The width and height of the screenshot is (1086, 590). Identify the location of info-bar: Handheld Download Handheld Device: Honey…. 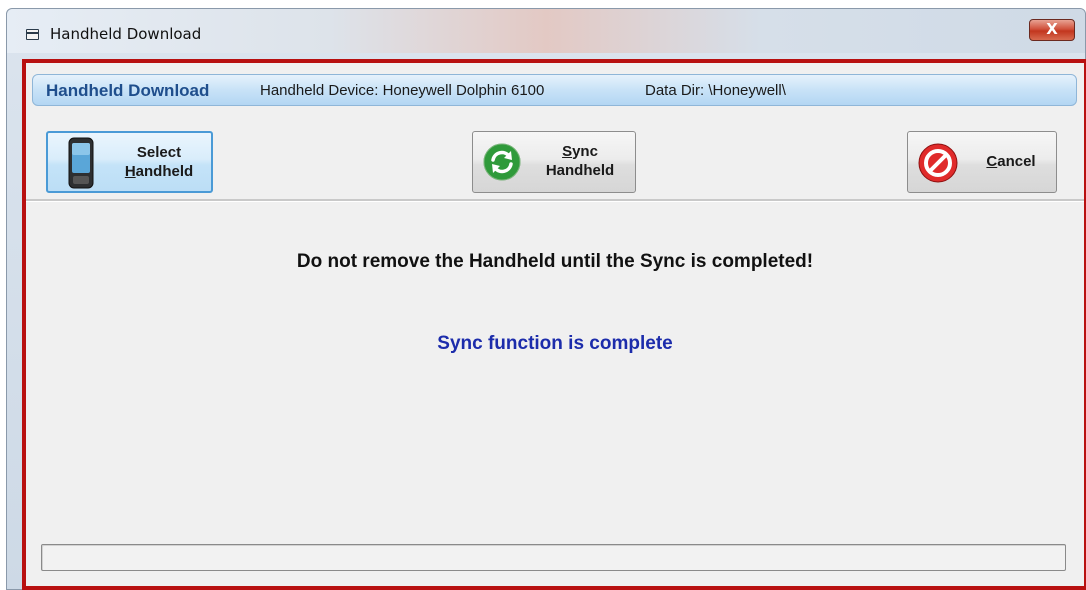
(554, 90).